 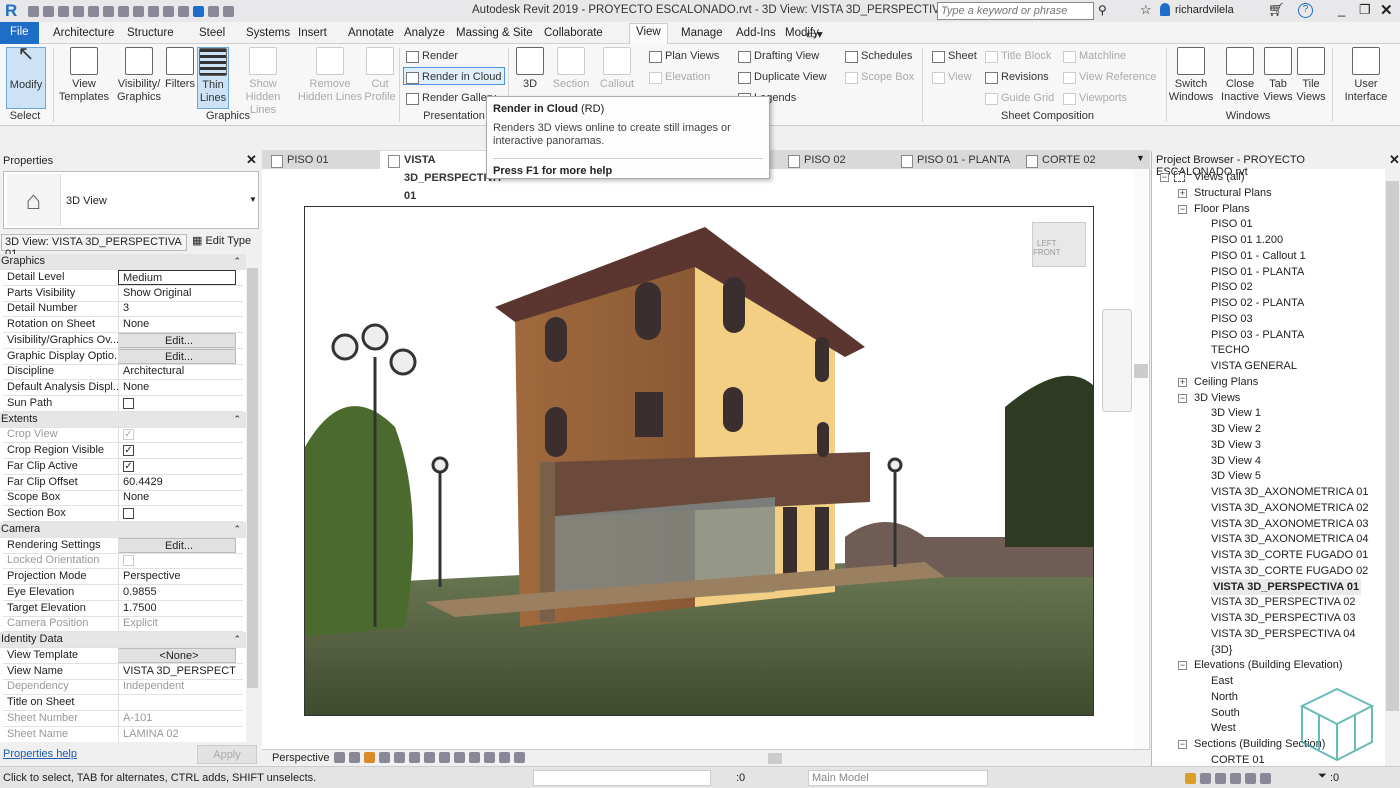 I want to click on drafting-view-button: Drafting View, so click(x=777, y=56).